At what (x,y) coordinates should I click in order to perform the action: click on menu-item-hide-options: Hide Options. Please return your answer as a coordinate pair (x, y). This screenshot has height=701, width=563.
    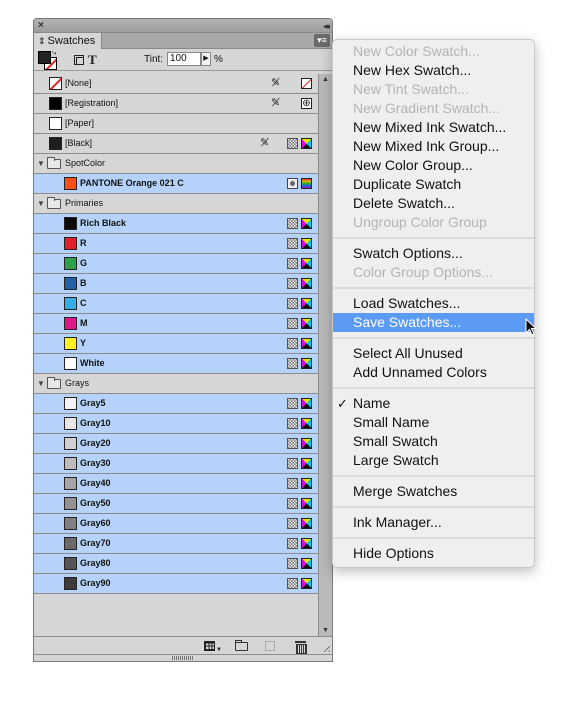
    Looking at the image, I should click on (433, 553).